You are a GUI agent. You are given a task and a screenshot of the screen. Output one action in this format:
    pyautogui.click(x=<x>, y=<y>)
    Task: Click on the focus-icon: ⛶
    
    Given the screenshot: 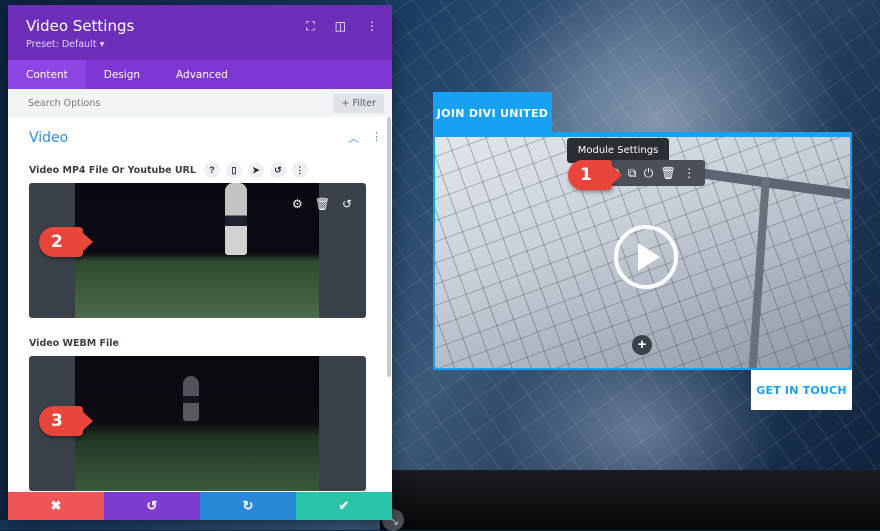 What is the action you would take?
    pyautogui.click(x=310, y=26)
    